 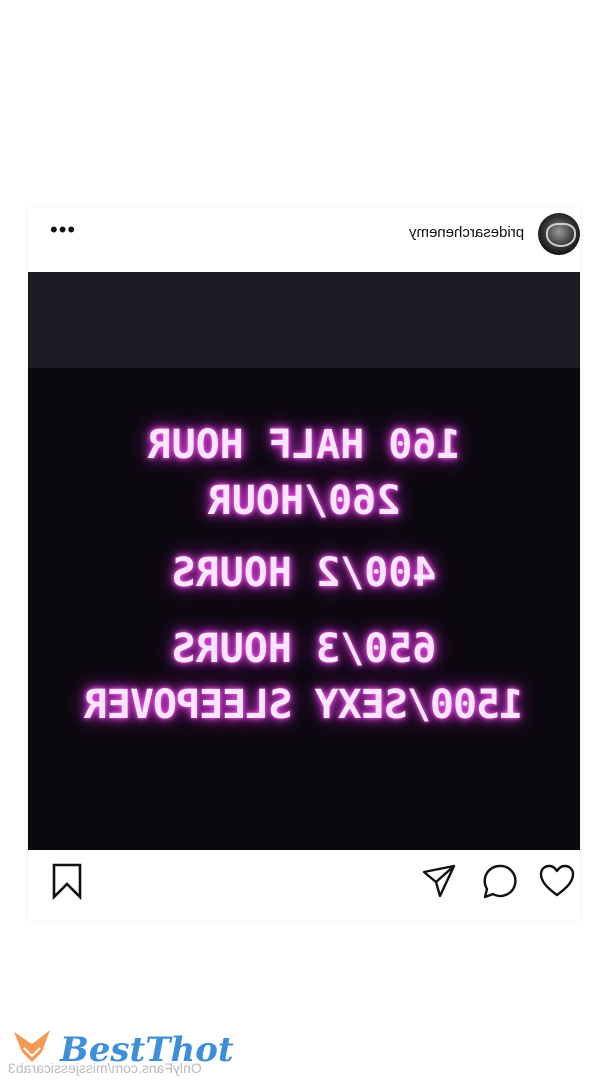 I want to click on share-icon, so click(x=439, y=881).